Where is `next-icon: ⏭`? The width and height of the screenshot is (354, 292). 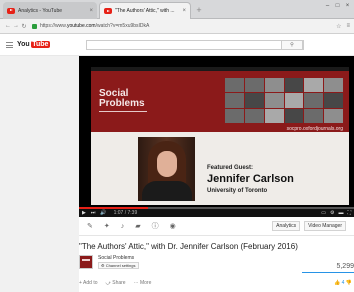
next-icon: ⏭ is located at coordinates (93, 213).